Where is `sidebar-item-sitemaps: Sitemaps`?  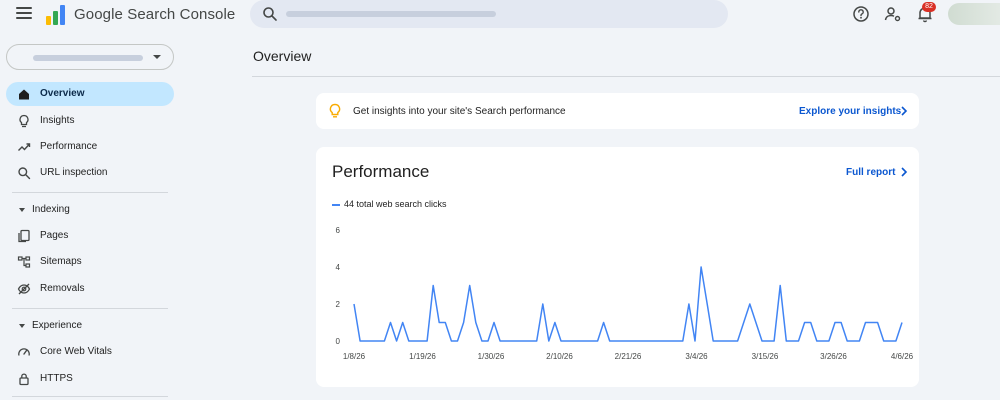 sidebar-item-sitemaps: Sitemaps is located at coordinates (90, 262).